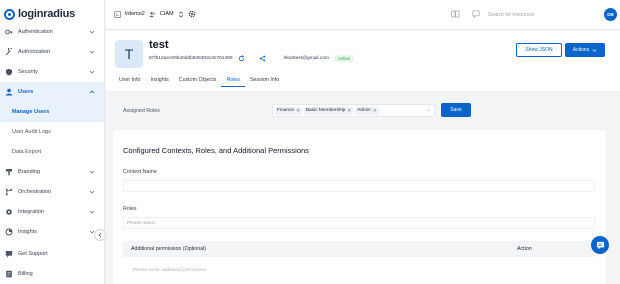 This screenshot has height=284, width=620. I want to click on billing-icon, so click(9, 274).